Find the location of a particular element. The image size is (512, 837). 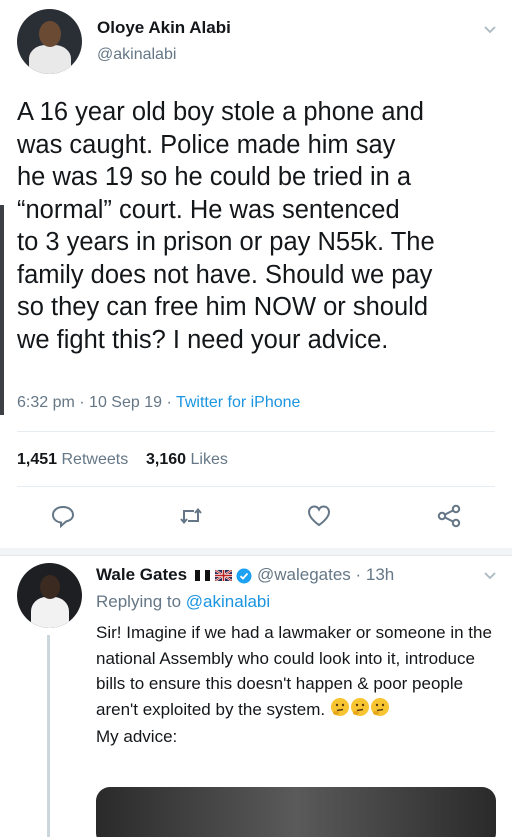

tweet-stats: 1,451 Retweets 3,160 Likes is located at coordinates (122, 460).